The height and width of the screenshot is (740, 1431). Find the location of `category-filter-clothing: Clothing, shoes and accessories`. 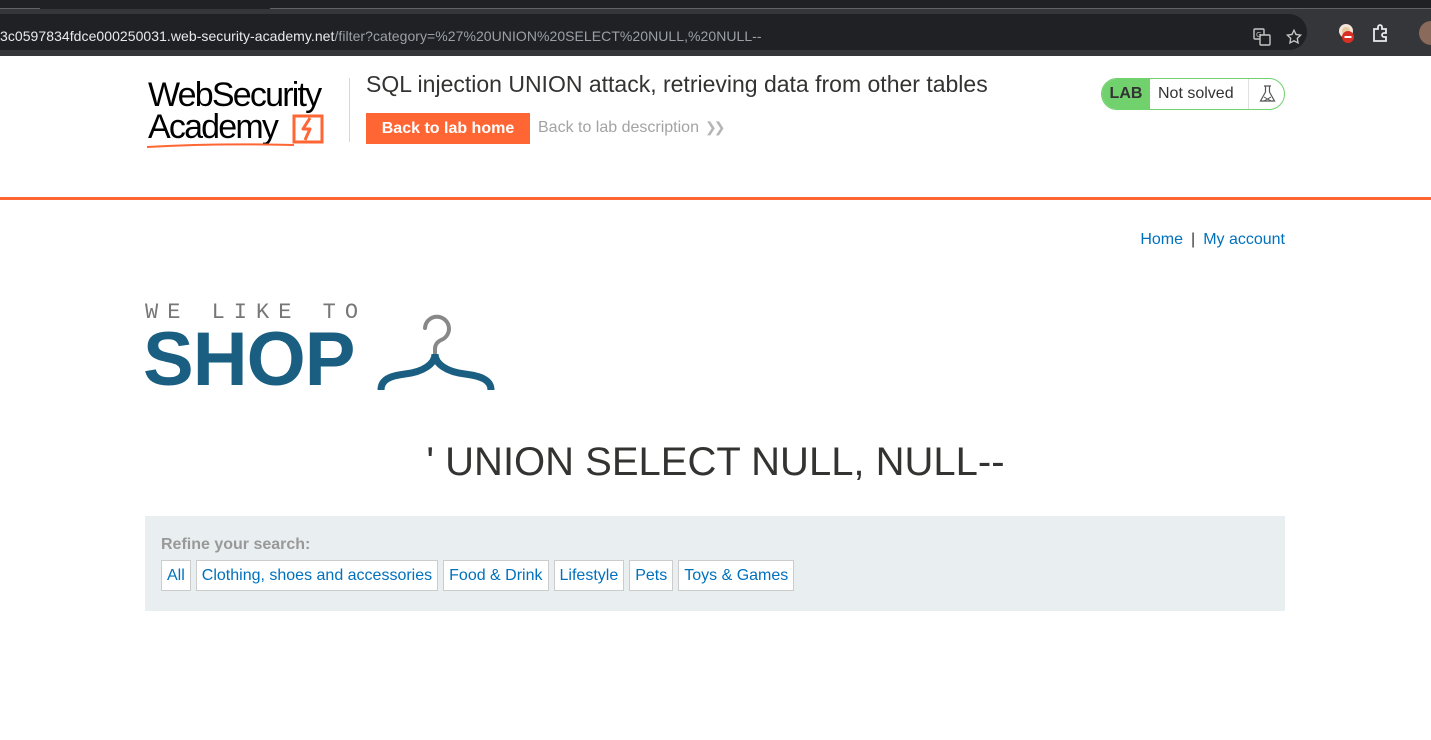

category-filter-clothing: Clothing, shoes and accessories is located at coordinates (317, 575).